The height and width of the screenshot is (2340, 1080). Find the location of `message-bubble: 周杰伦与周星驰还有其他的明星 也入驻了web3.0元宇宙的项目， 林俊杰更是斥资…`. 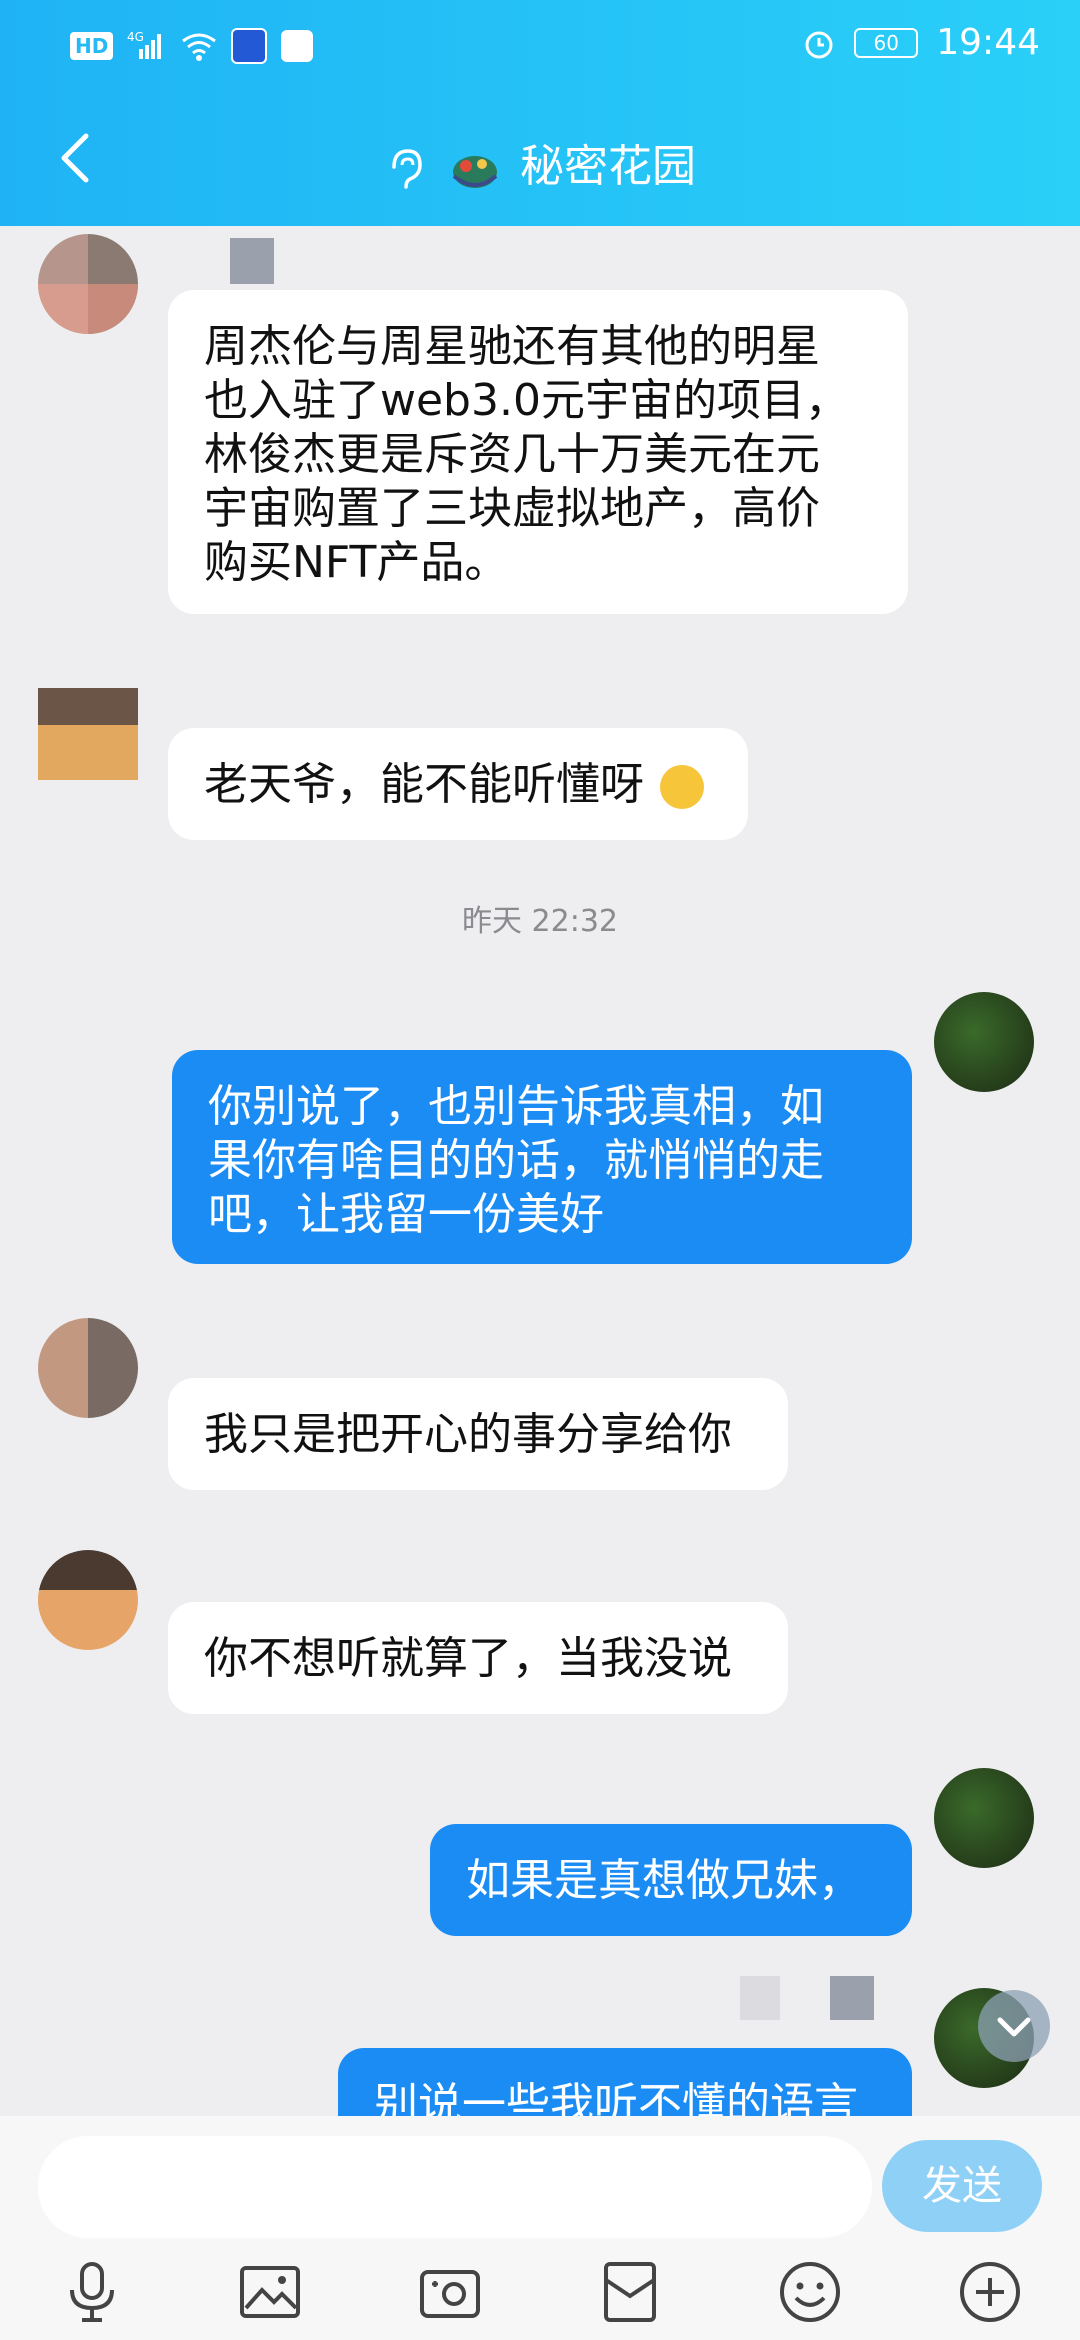

message-bubble: 周杰伦与周星驰还有其他的明星 也入驻了web3.0元宇宙的项目， 林俊杰更是斥资… is located at coordinates (538, 452).